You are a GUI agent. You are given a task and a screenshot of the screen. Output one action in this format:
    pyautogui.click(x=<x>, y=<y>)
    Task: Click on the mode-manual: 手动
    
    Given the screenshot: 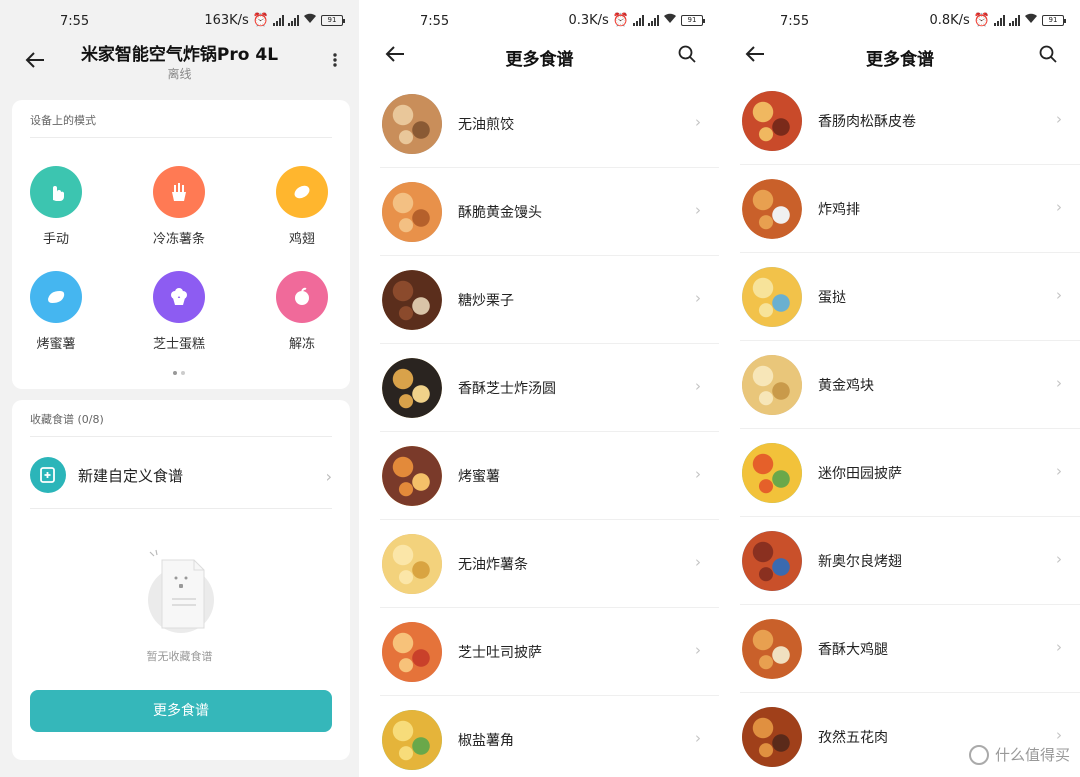 What is the action you would take?
    pyautogui.click(x=56, y=206)
    